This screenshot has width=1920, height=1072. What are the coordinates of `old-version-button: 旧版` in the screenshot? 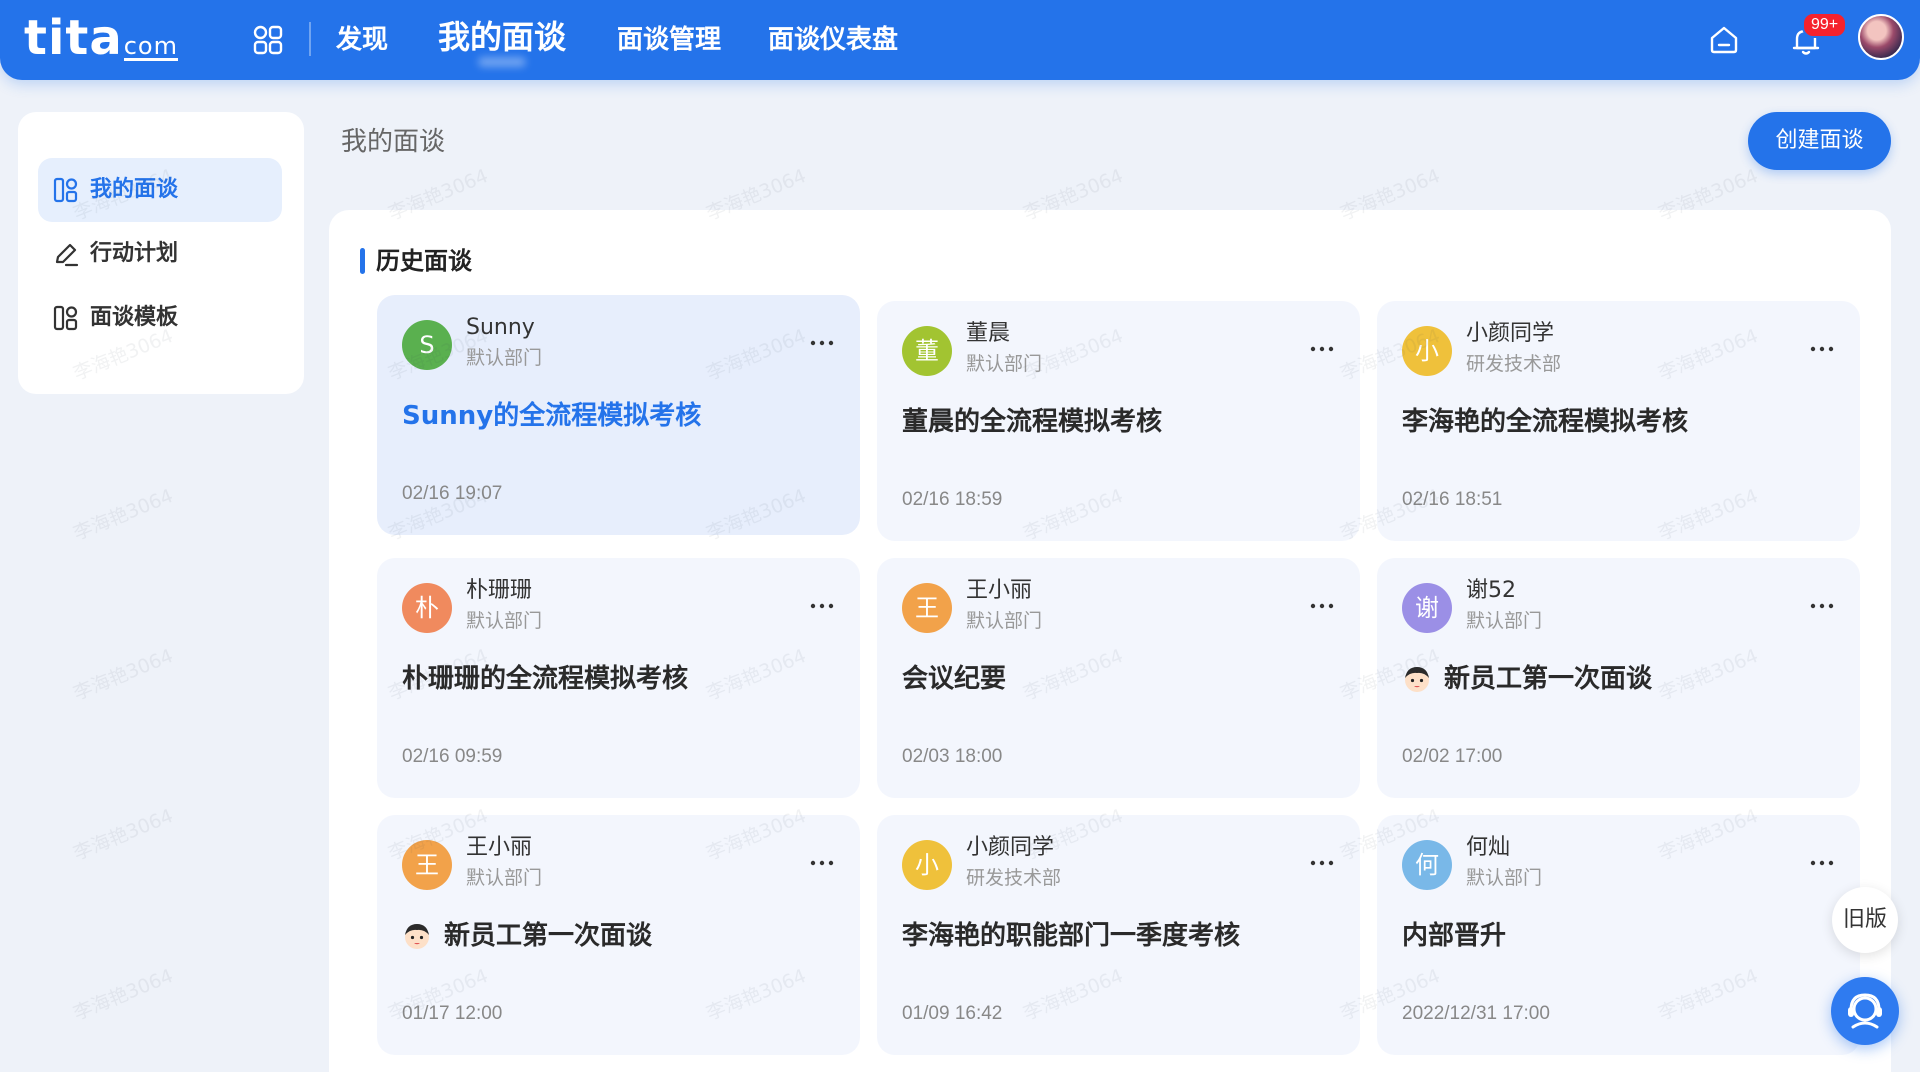 It's located at (1865, 920).